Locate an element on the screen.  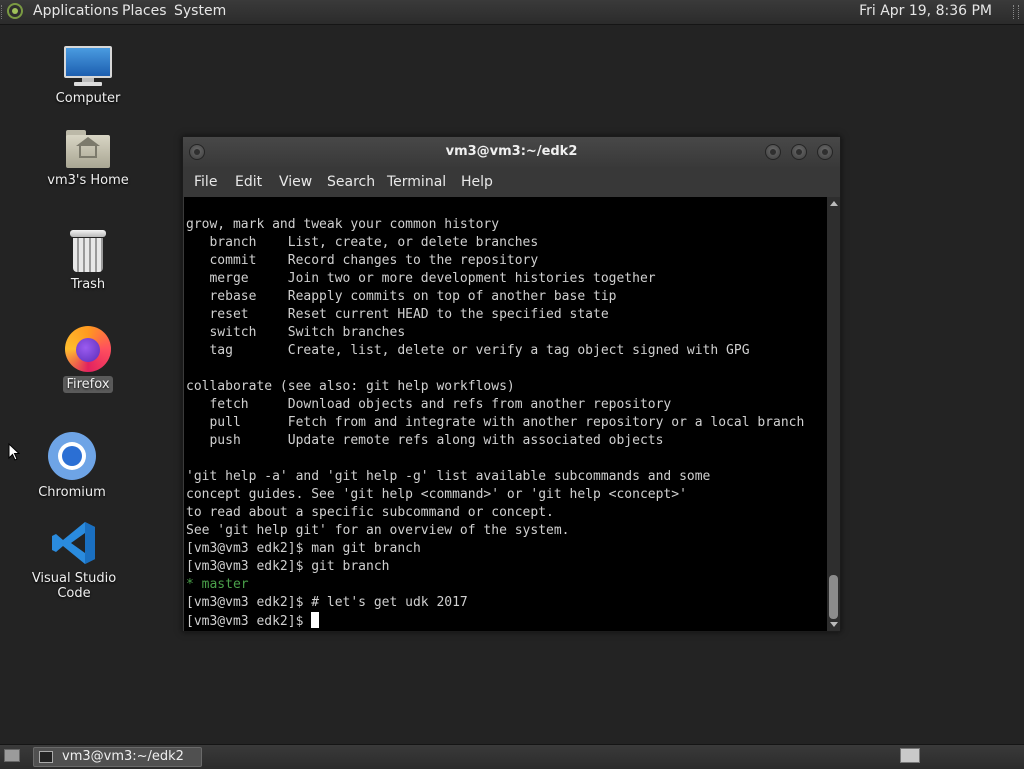
desktop-icon-label: Visual Studio Code is located at coordinates (74, 586).